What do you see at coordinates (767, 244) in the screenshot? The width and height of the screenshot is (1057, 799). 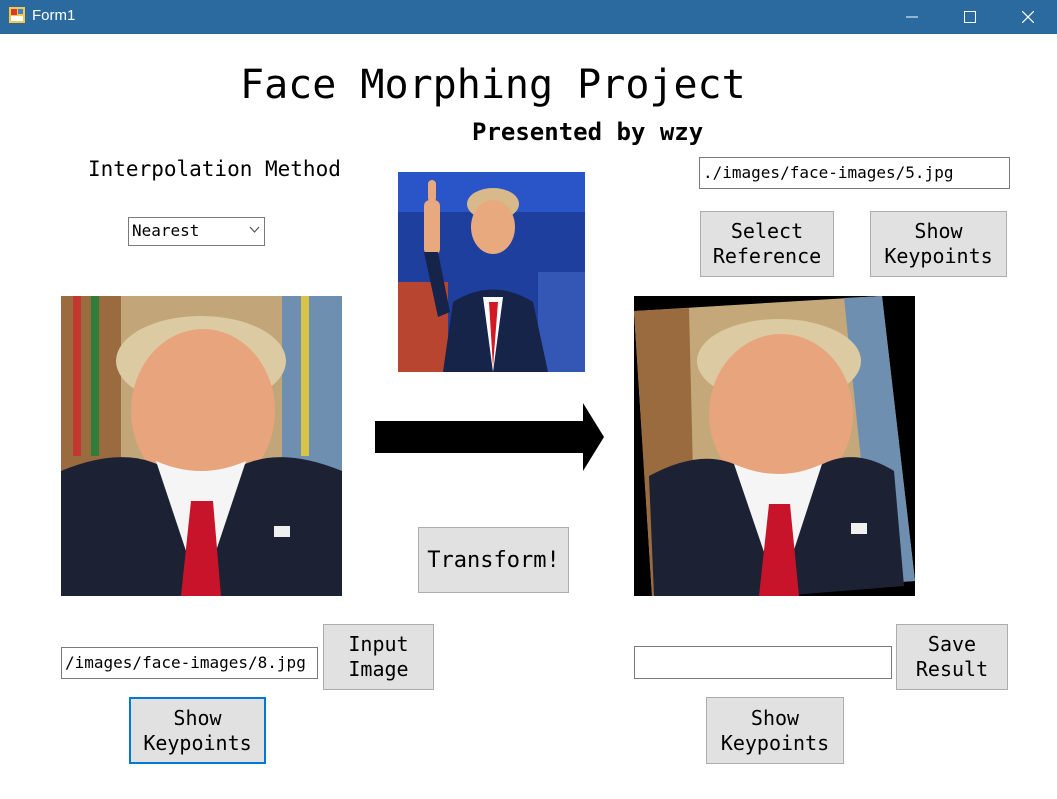 I see `select-reference-button: Select Reference` at bounding box center [767, 244].